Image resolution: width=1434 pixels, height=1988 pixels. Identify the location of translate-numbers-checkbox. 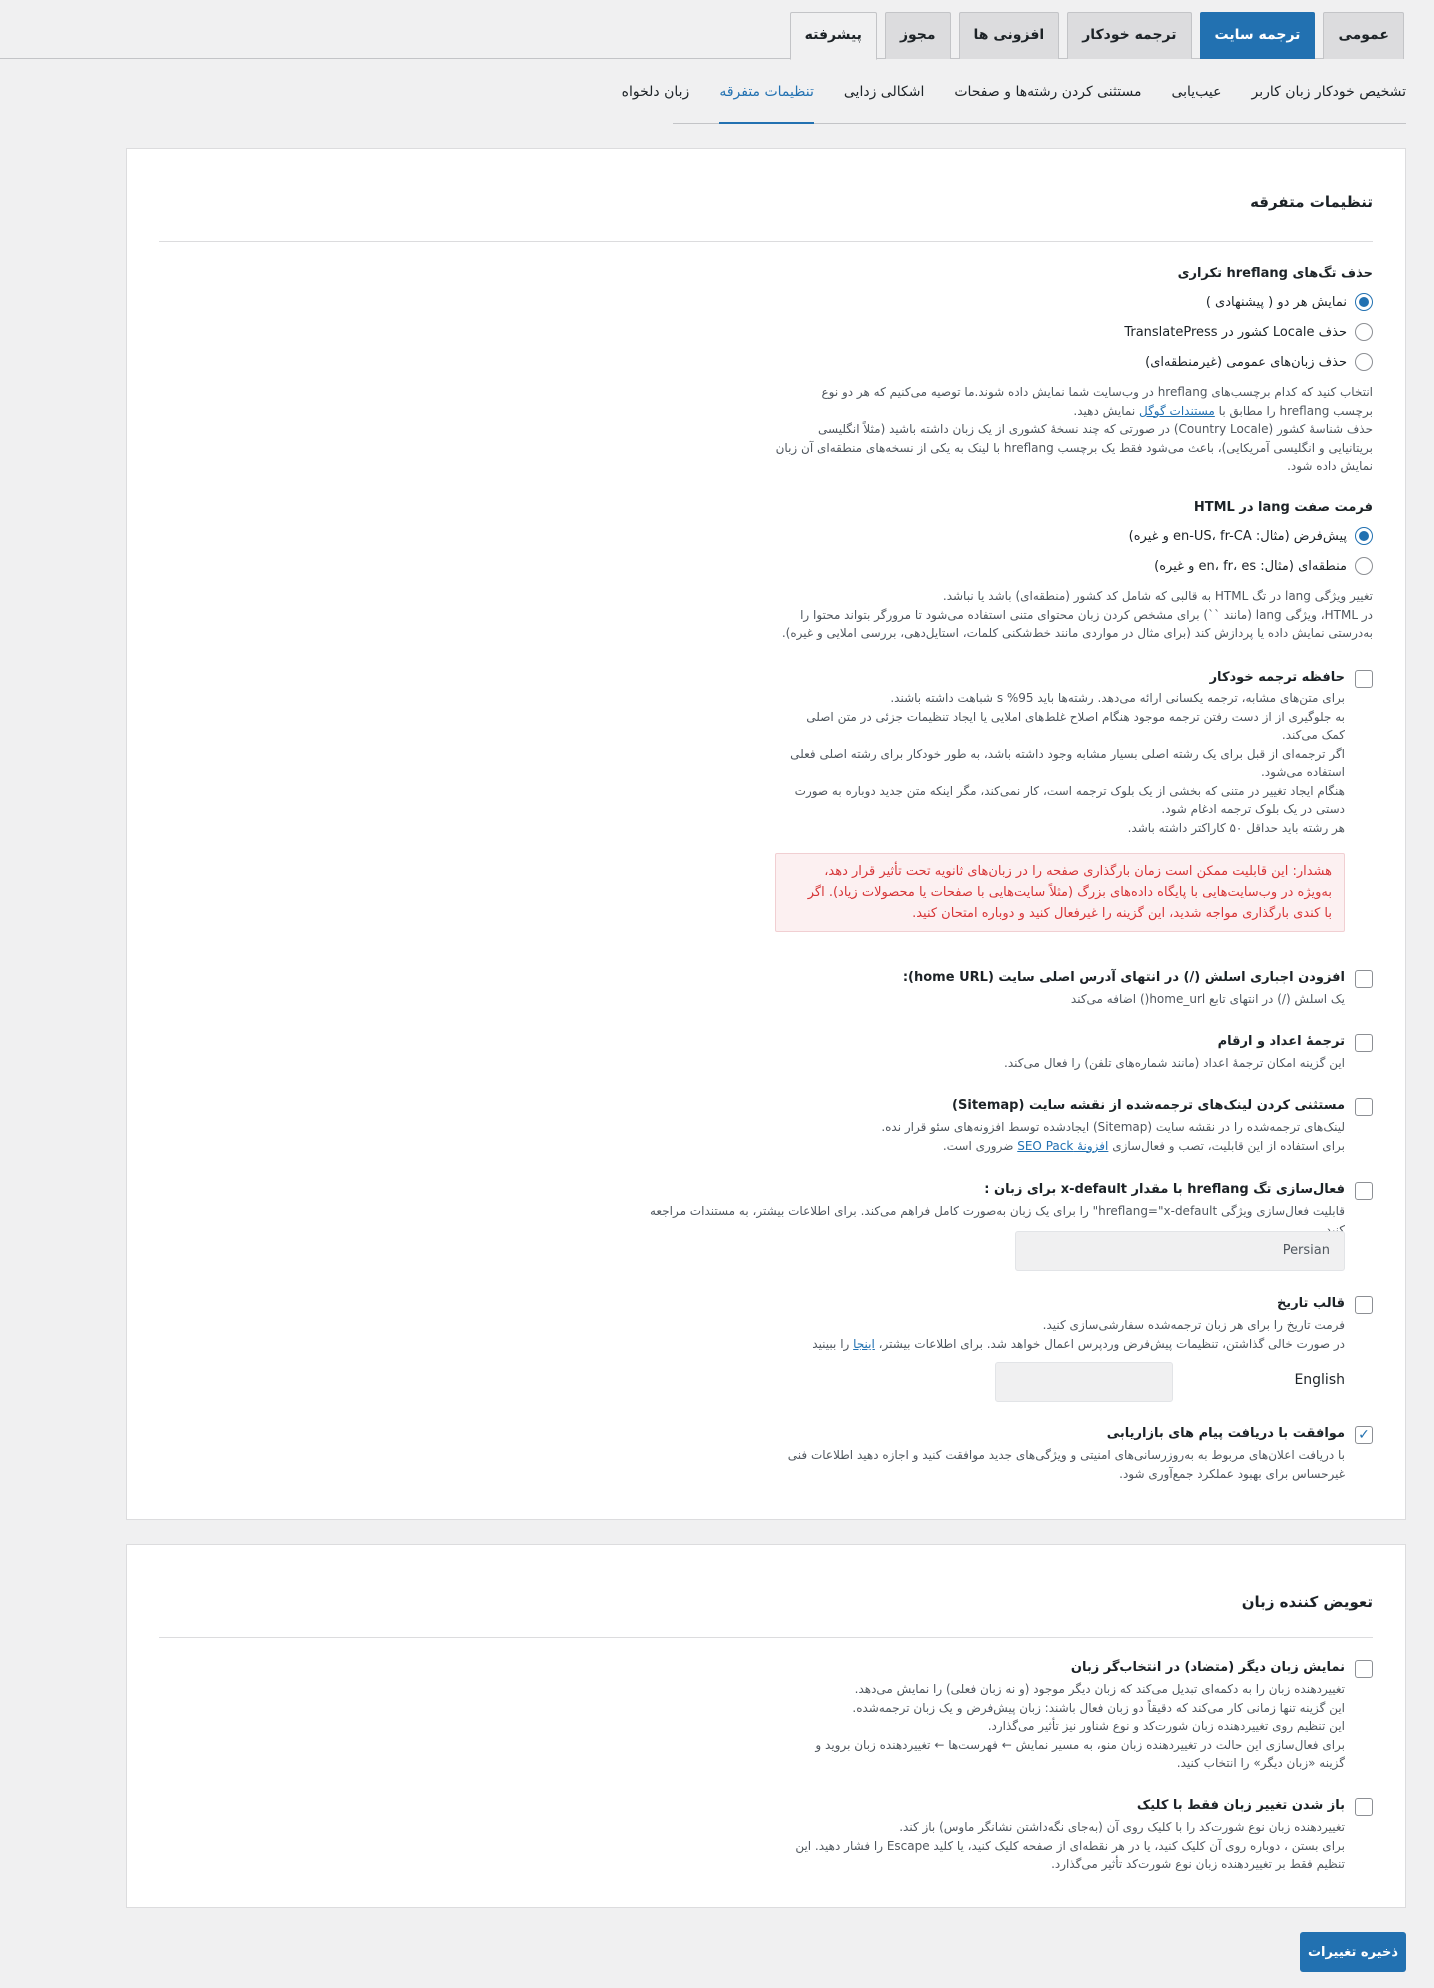
(1364, 1043).